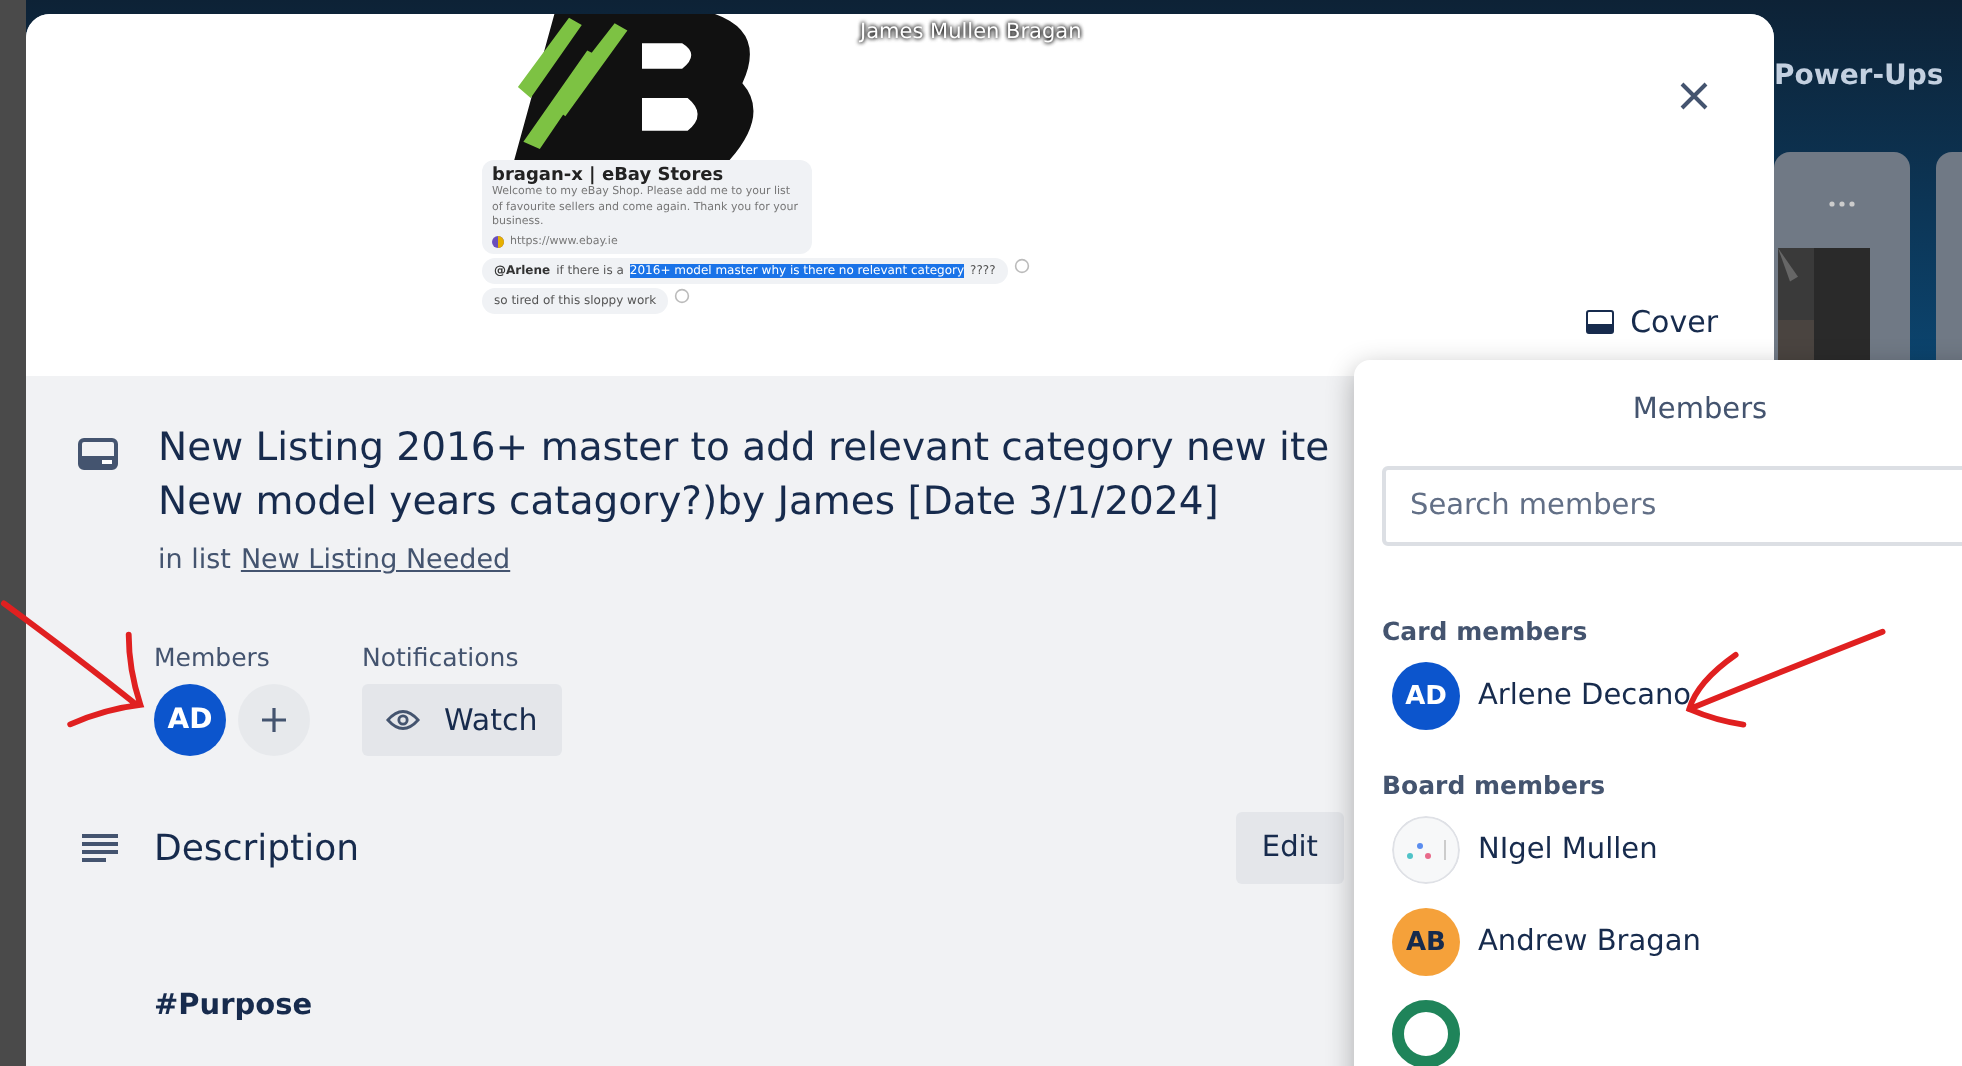  Describe the element at coordinates (1486, 631) in the screenshot. I see `section-heading: Card members` at that location.